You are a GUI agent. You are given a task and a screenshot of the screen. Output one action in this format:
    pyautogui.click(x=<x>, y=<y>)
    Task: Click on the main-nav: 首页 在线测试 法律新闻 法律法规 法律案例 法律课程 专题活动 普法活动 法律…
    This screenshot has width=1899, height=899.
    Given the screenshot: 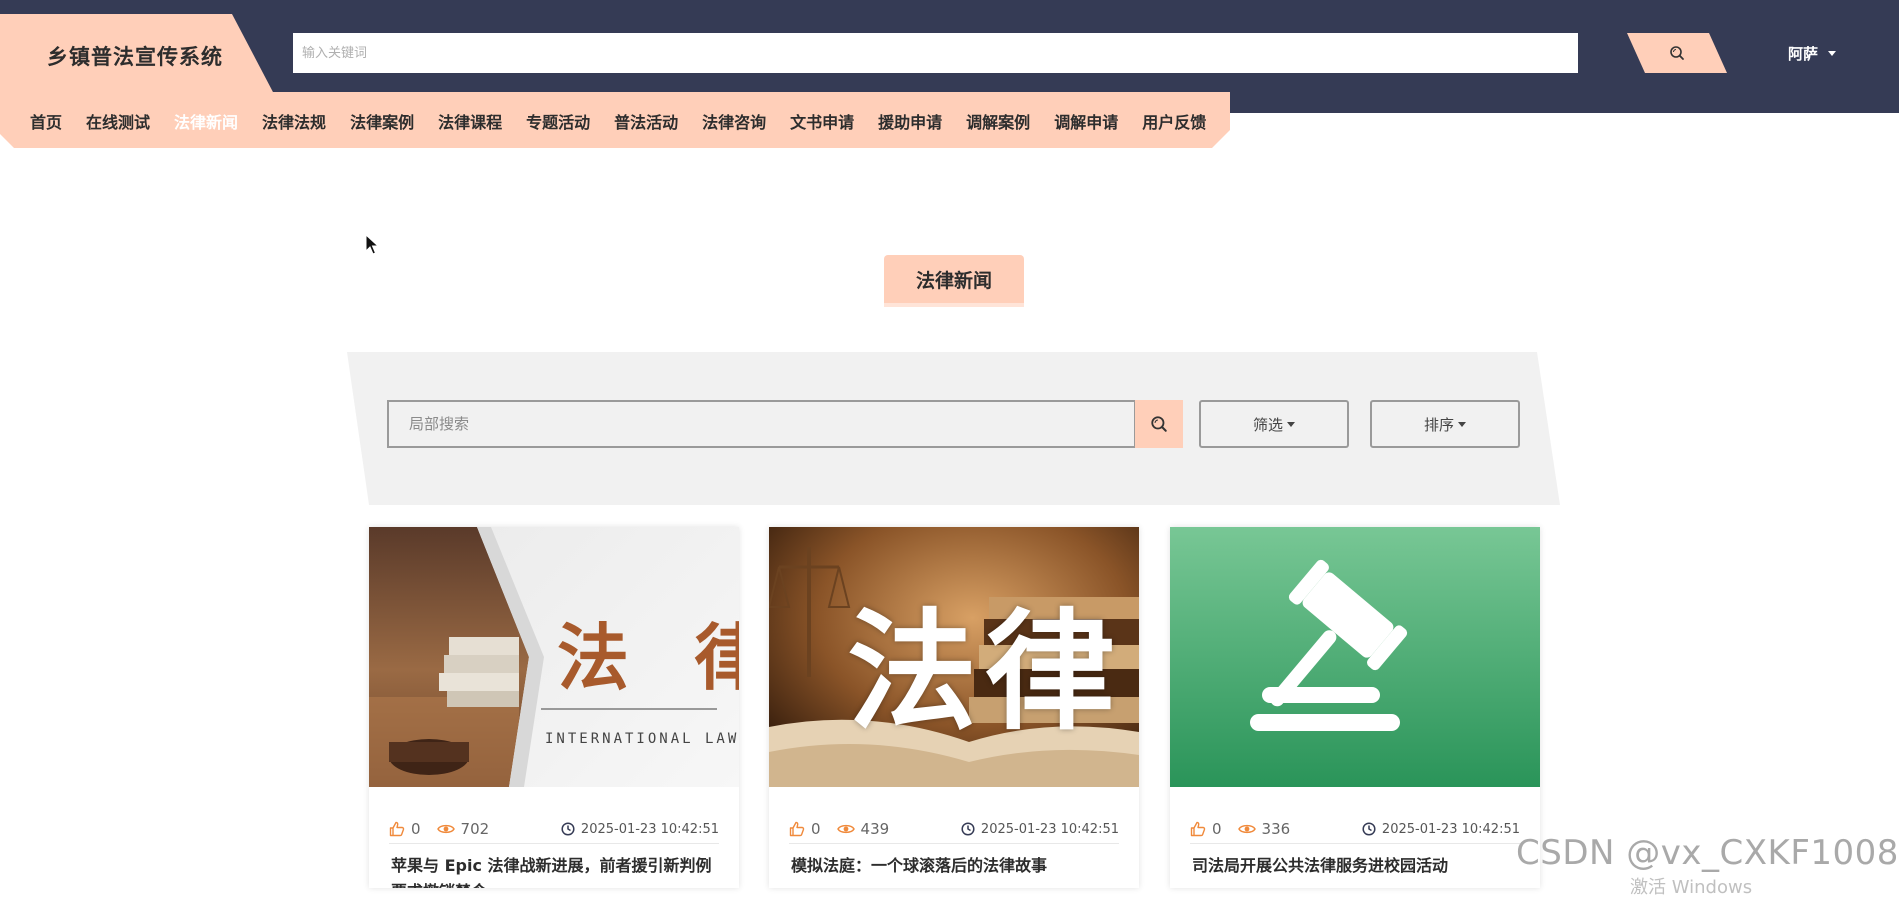 What is the action you would take?
    pyautogui.click(x=615, y=120)
    